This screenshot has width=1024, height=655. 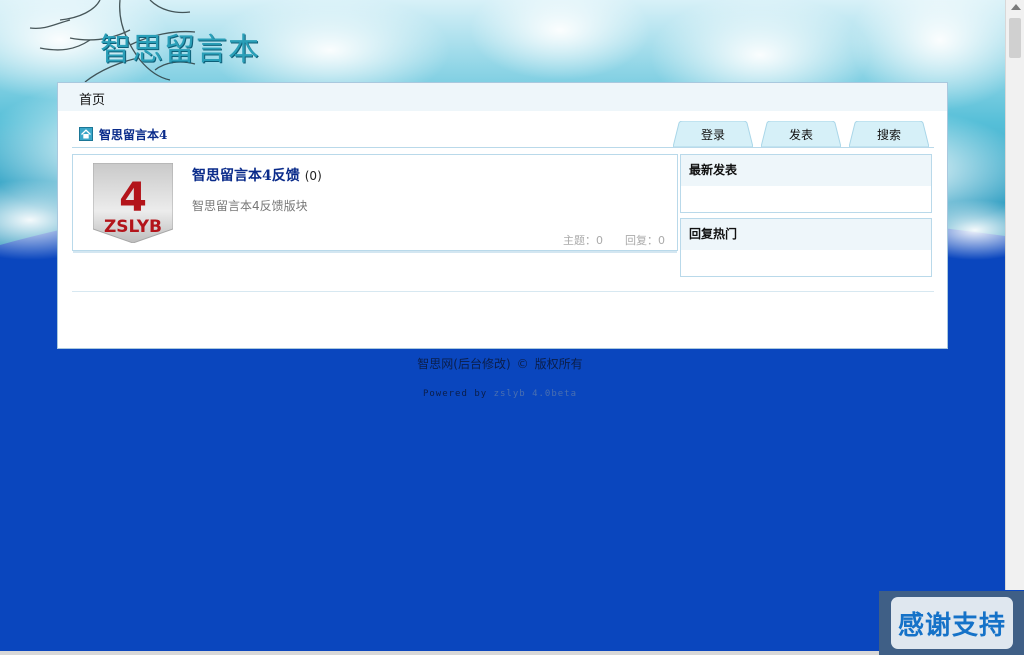 I want to click on hot-replies-box: 回复热门, so click(x=806, y=247).